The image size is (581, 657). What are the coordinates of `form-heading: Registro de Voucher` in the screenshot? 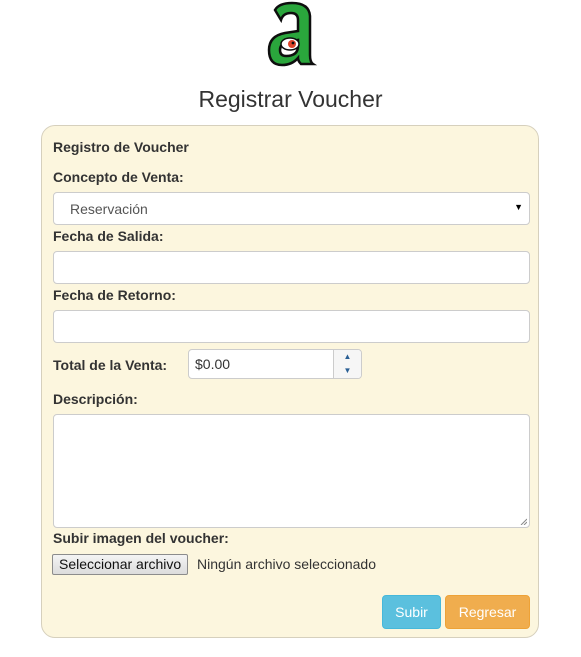 It's located at (121, 147).